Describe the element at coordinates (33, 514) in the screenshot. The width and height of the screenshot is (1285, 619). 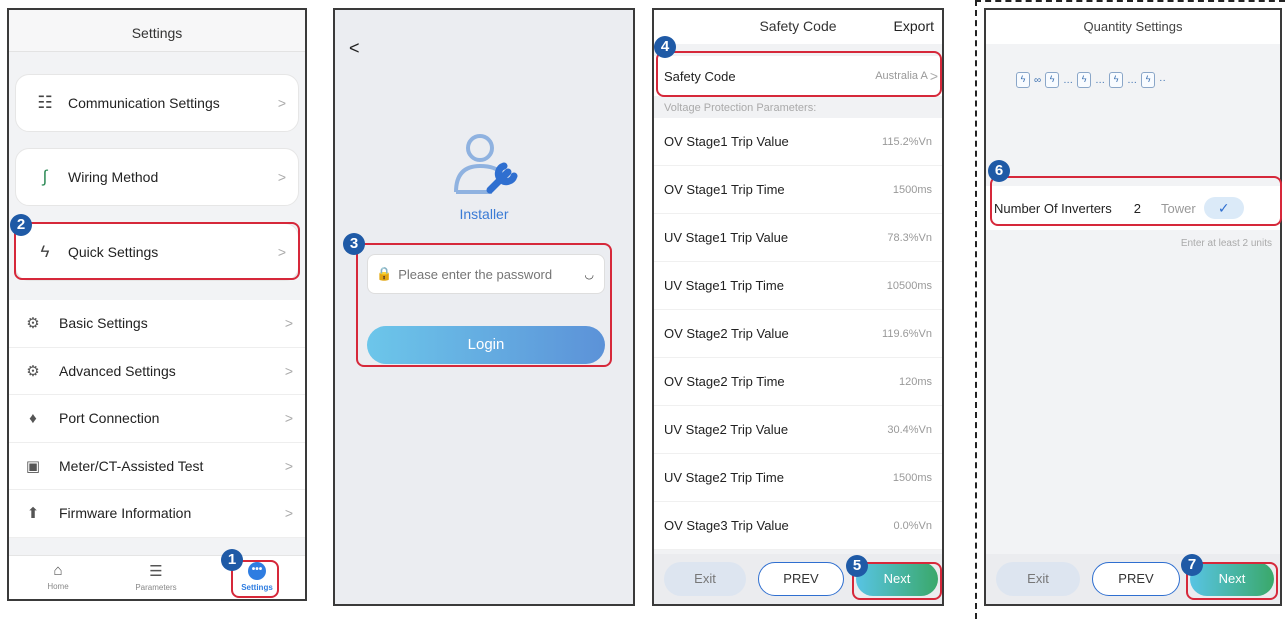
I see `firmware-icon: ⬆` at that location.